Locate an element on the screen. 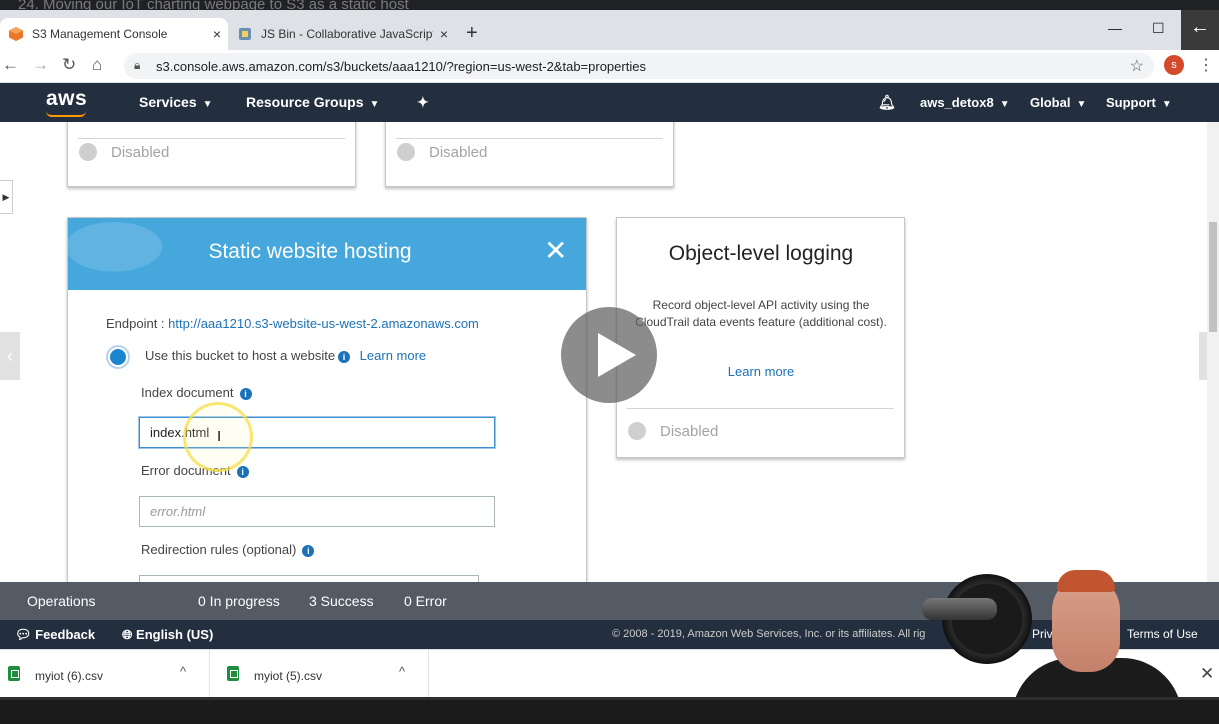 The height and width of the screenshot is (724, 1219). region-menu: Global ▼ is located at coordinates (1058, 102).